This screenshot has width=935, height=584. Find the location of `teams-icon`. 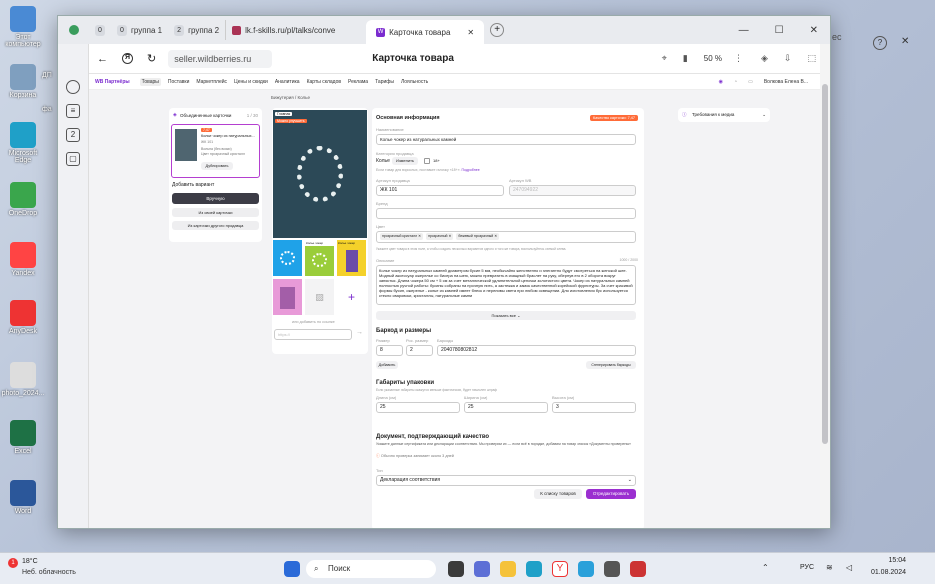

teams-icon is located at coordinates (482, 569).